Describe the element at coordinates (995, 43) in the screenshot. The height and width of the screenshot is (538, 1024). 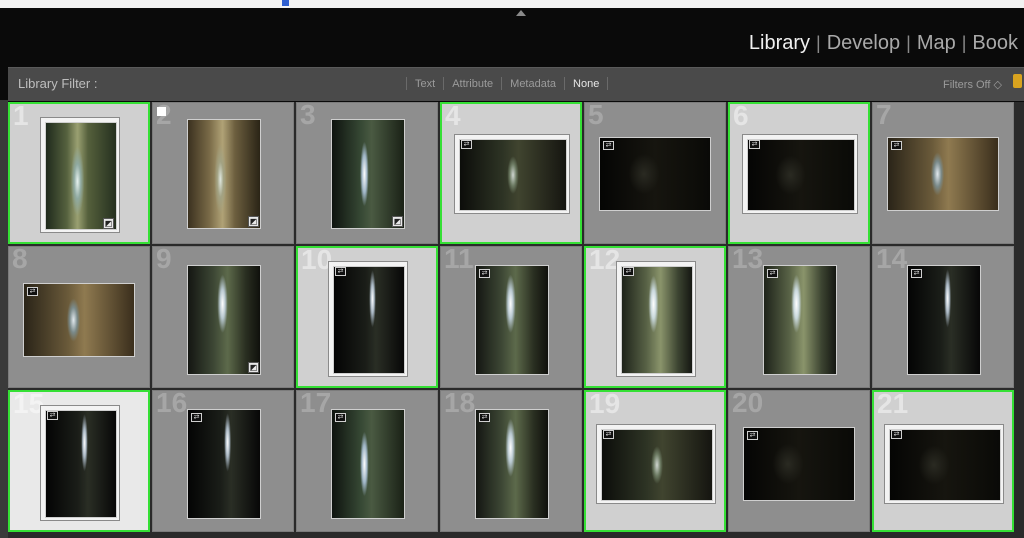
I see `module-book: Book` at that location.